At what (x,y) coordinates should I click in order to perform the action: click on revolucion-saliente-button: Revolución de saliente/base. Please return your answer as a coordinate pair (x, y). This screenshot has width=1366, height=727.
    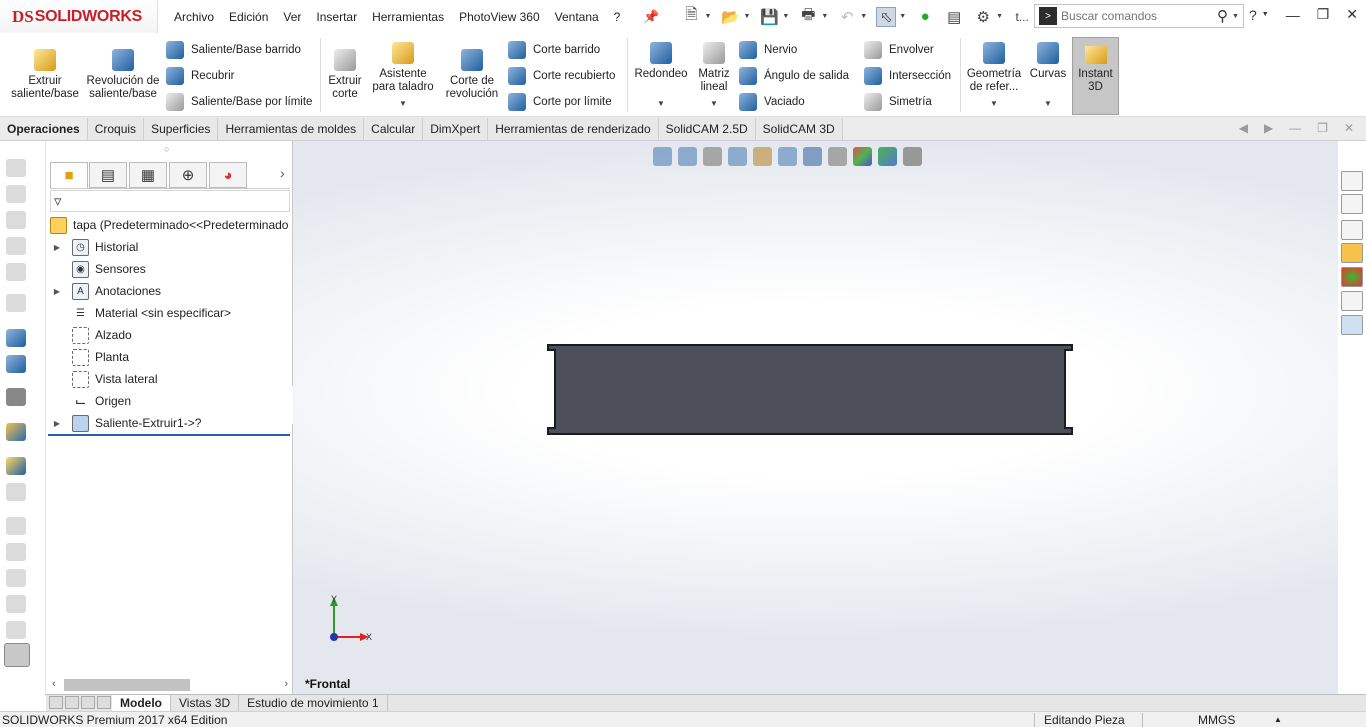
    Looking at the image, I should click on (123, 75).